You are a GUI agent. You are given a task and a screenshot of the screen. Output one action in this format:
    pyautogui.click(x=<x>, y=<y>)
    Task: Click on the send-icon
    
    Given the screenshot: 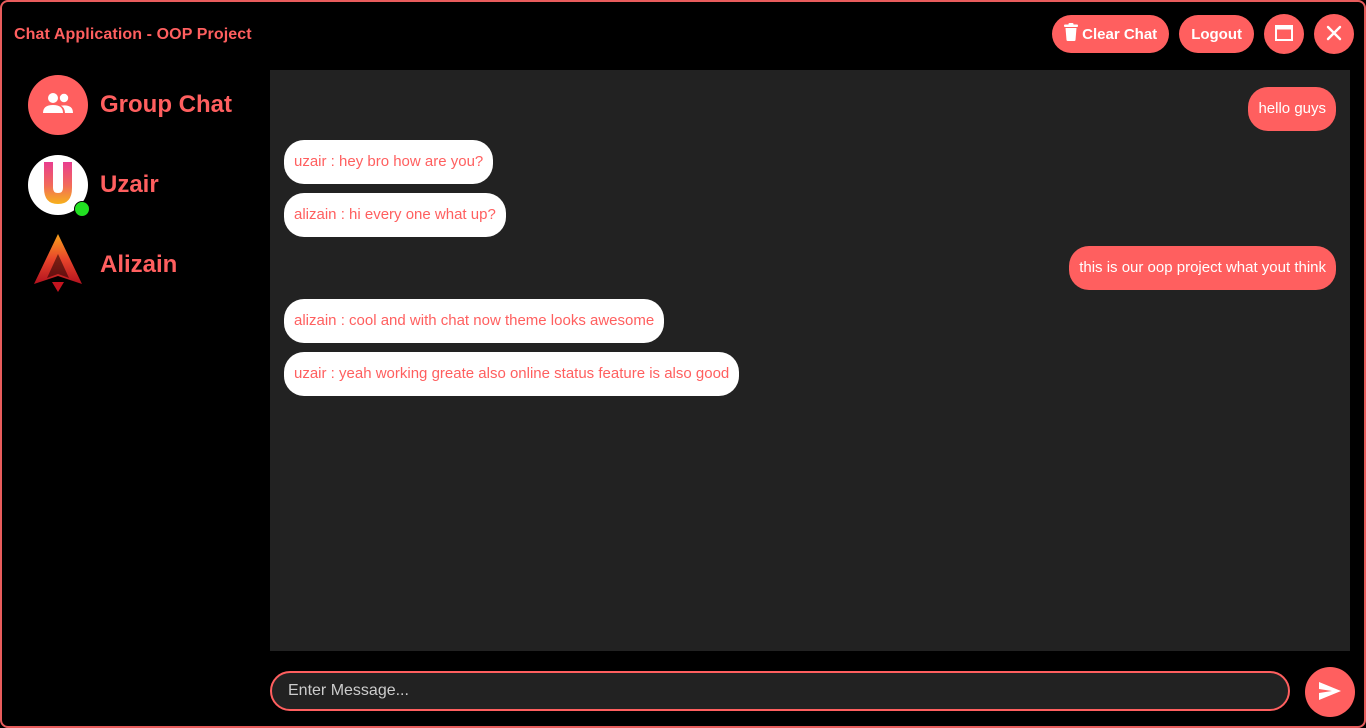 What is the action you would take?
    pyautogui.click(x=1330, y=692)
    